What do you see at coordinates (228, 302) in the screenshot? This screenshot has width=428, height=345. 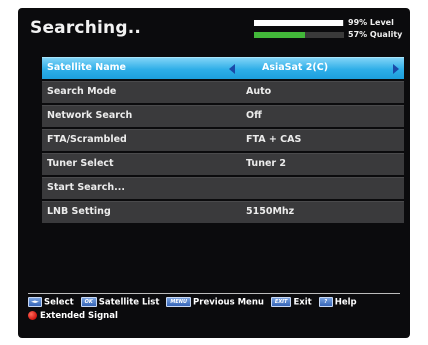 I see `hint-label: Previous Menu` at bounding box center [228, 302].